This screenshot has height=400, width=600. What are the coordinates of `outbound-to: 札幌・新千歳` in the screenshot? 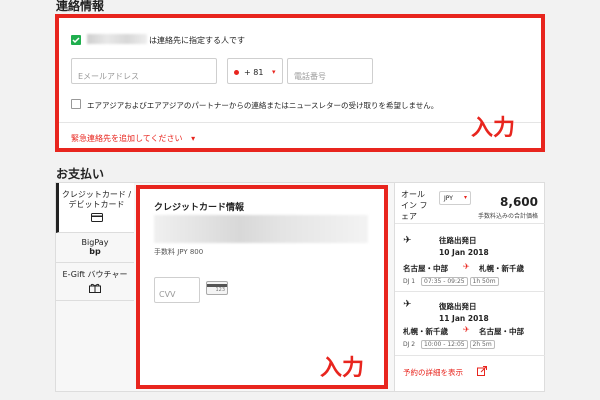 It's located at (501, 268).